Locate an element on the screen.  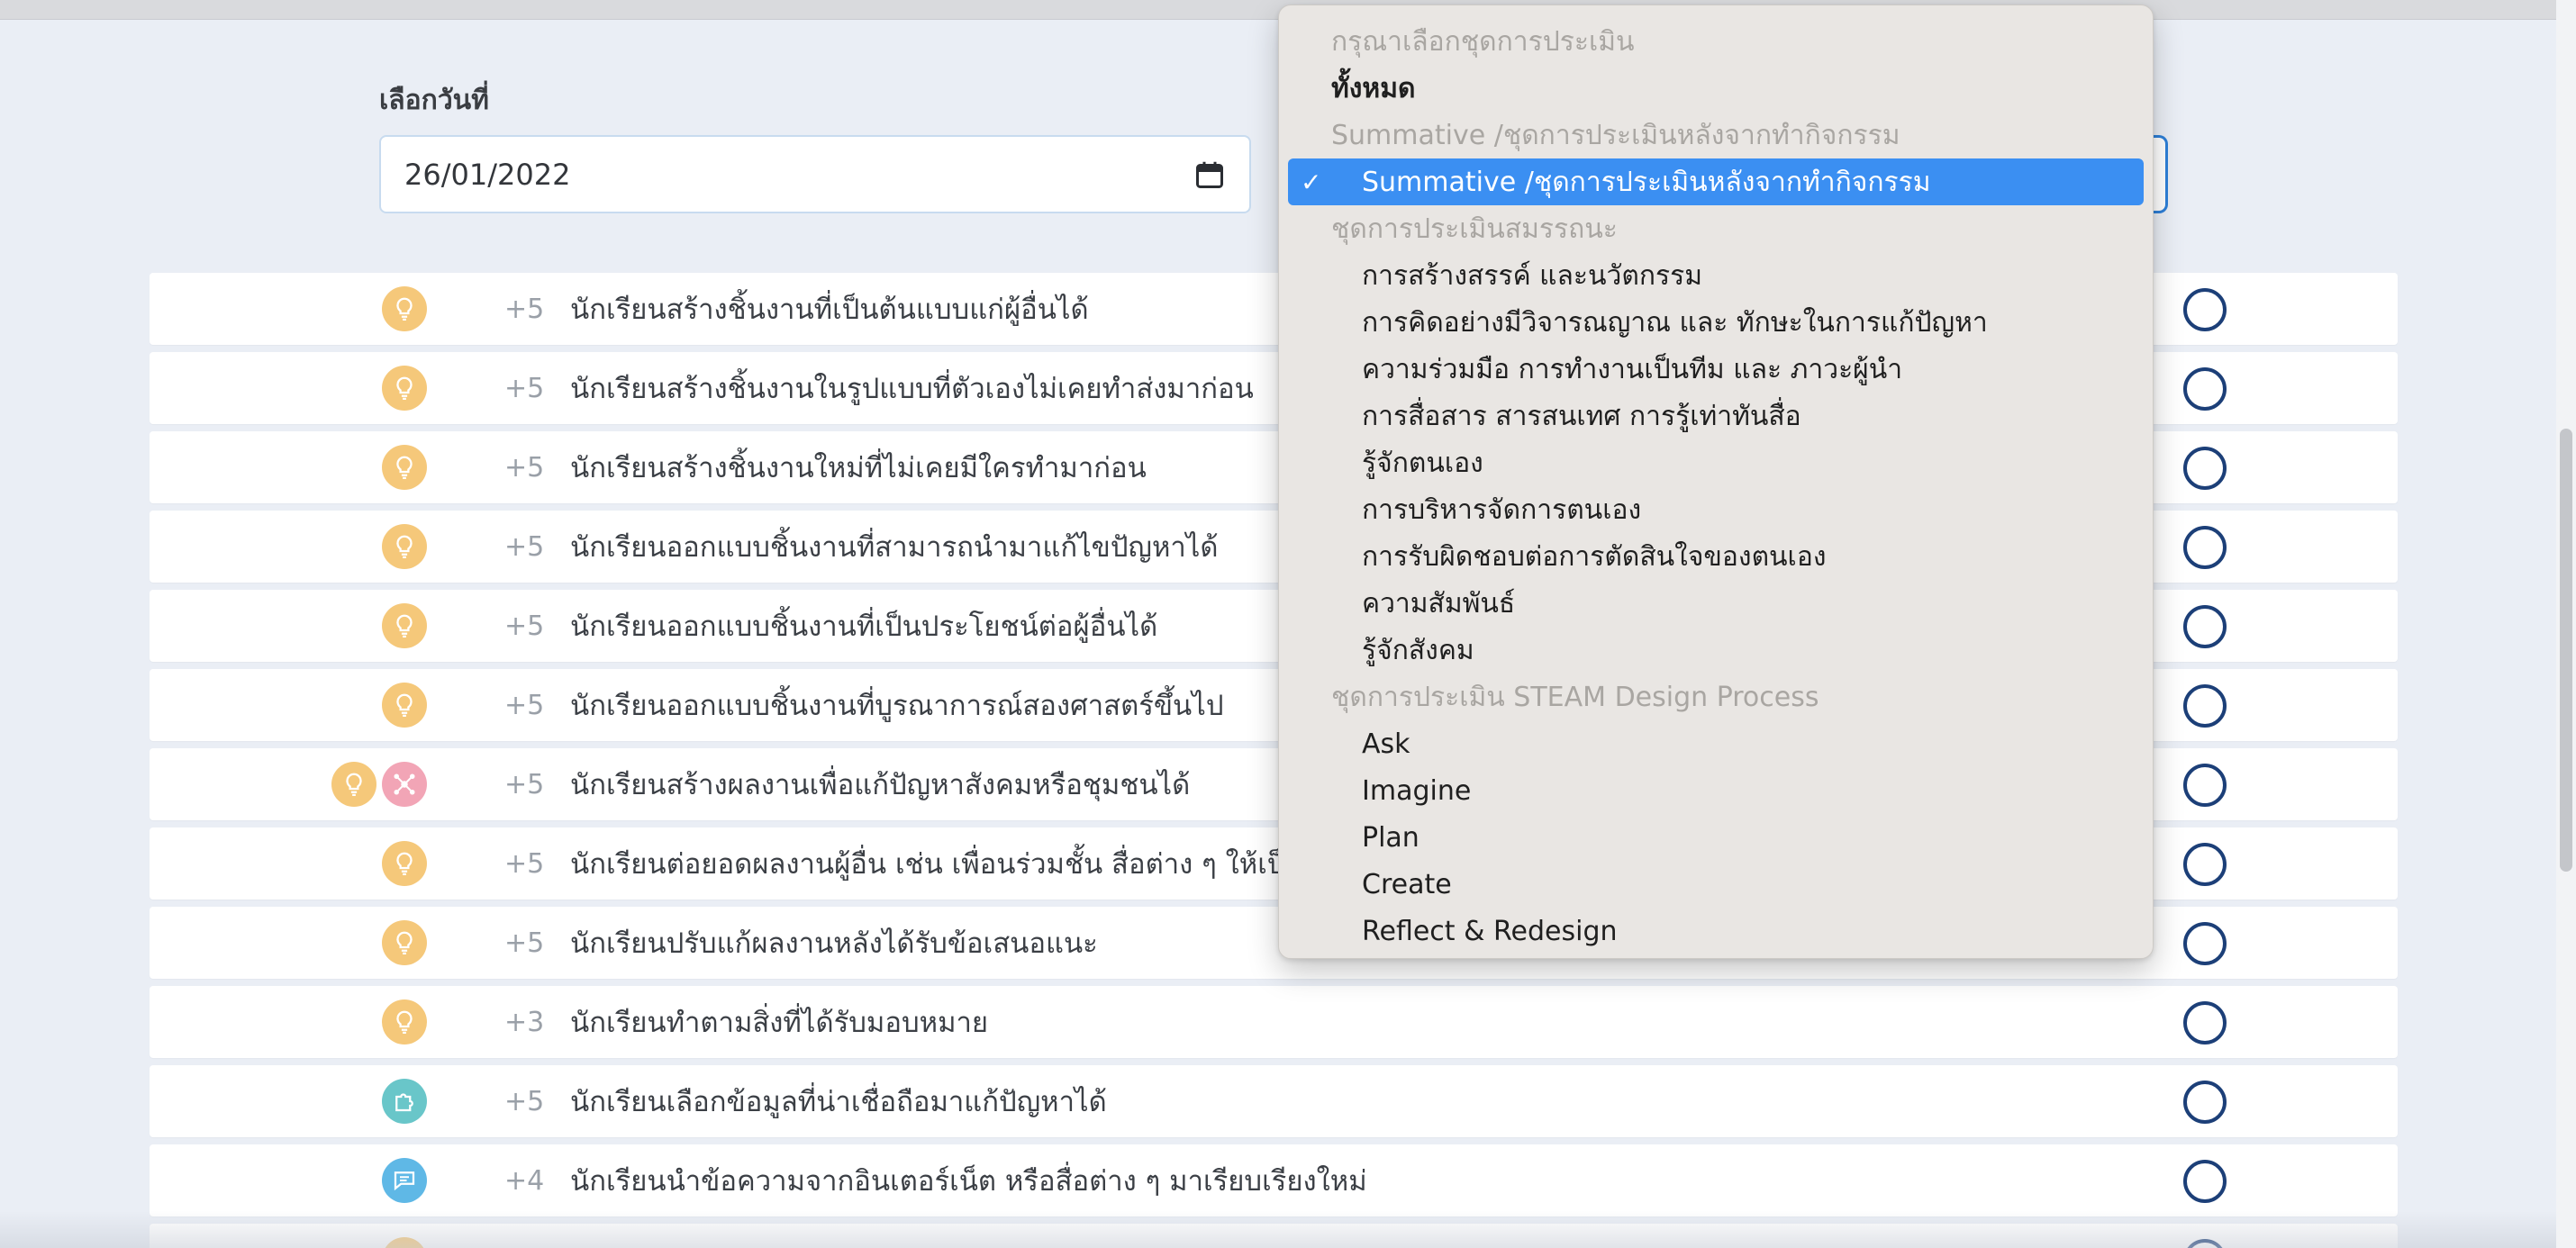
puzzle-icon is located at coordinates (404, 1101).